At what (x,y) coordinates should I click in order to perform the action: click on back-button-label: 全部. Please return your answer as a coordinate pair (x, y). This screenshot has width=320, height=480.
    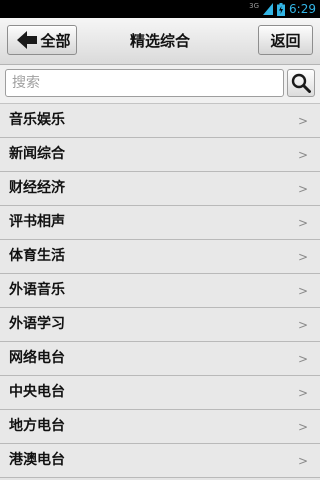
    Looking at the image, I should click on (55, 40).